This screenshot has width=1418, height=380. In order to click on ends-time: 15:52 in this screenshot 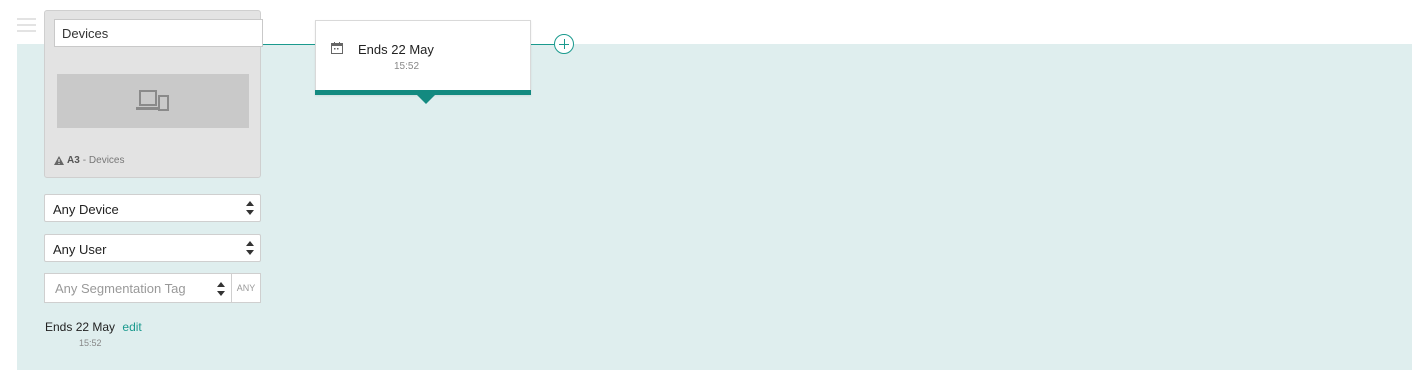, I will do `click(90, 343)`.